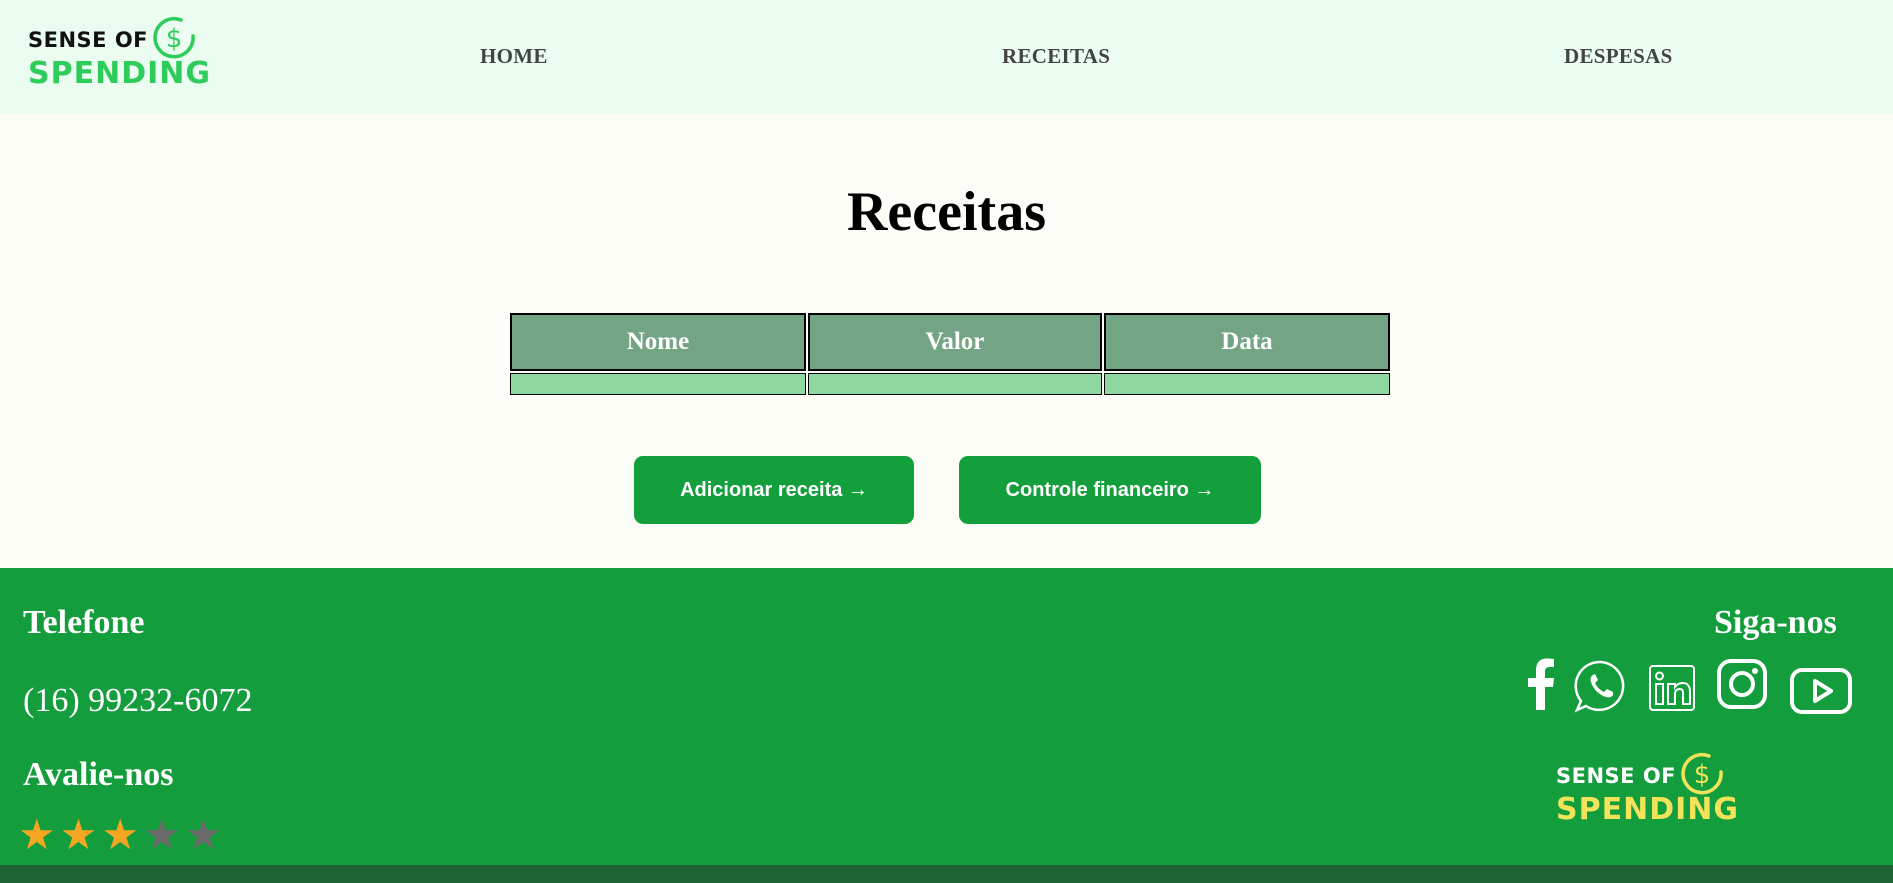 This screenshot has height=883, width=1893. Describe the element at coordinates (946, 212) in the screenshot. I see `page-title: Receitas` at that location.